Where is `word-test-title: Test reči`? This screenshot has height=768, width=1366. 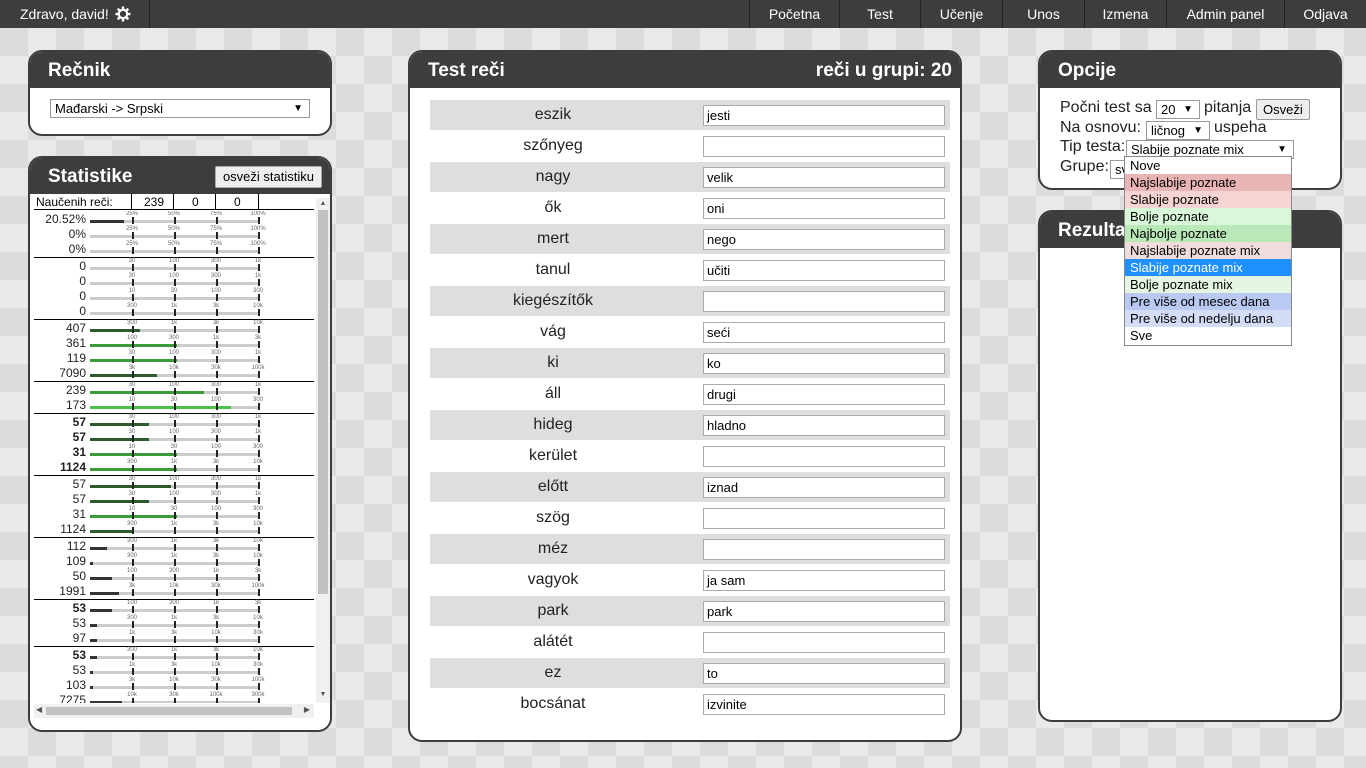
word-test-title: Test reči is located at coordinates (466, 70).